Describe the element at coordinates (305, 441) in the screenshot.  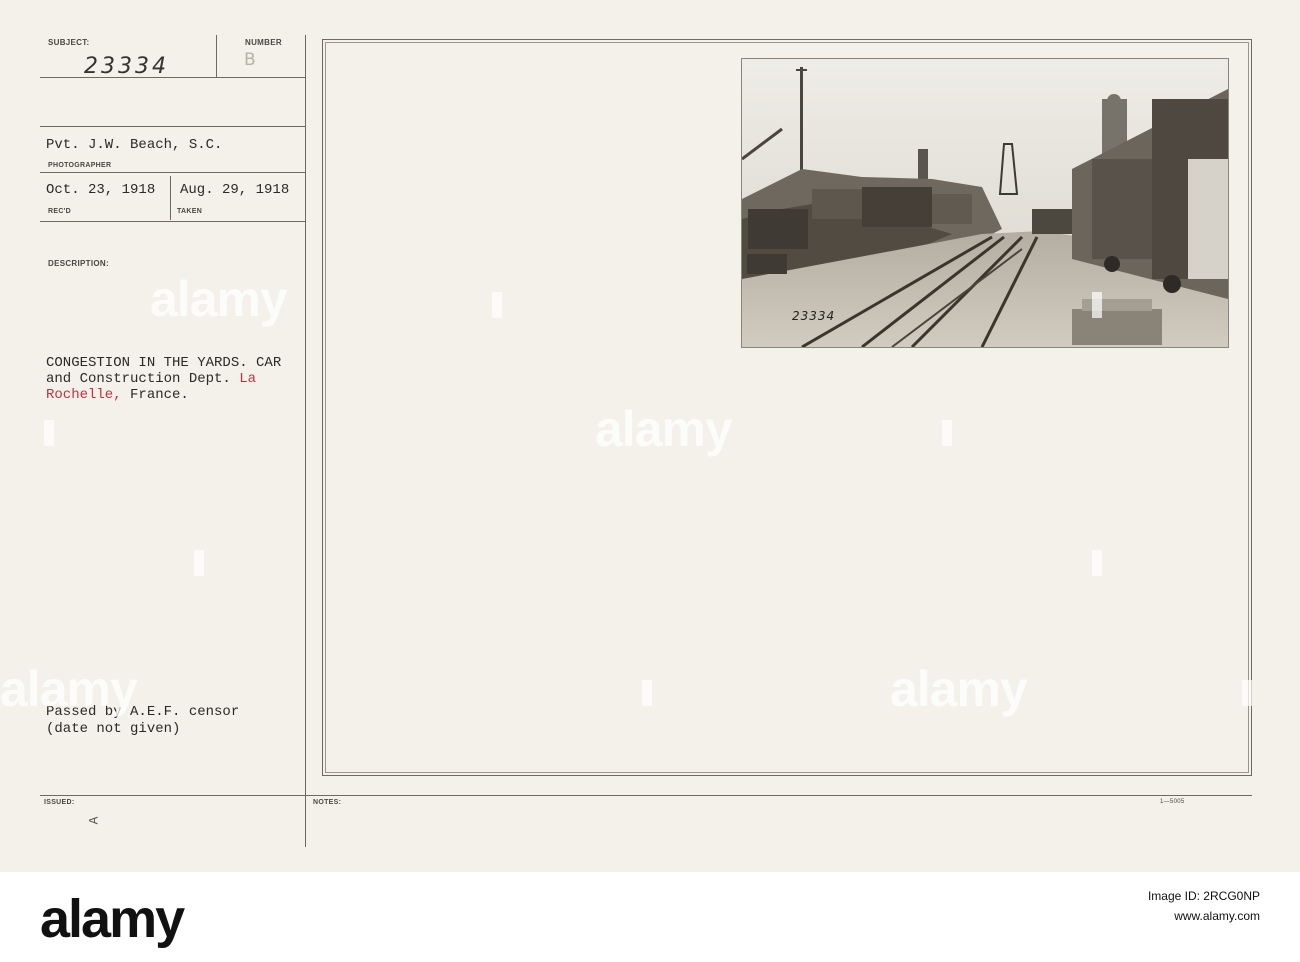
I see `column-divider` at that location.